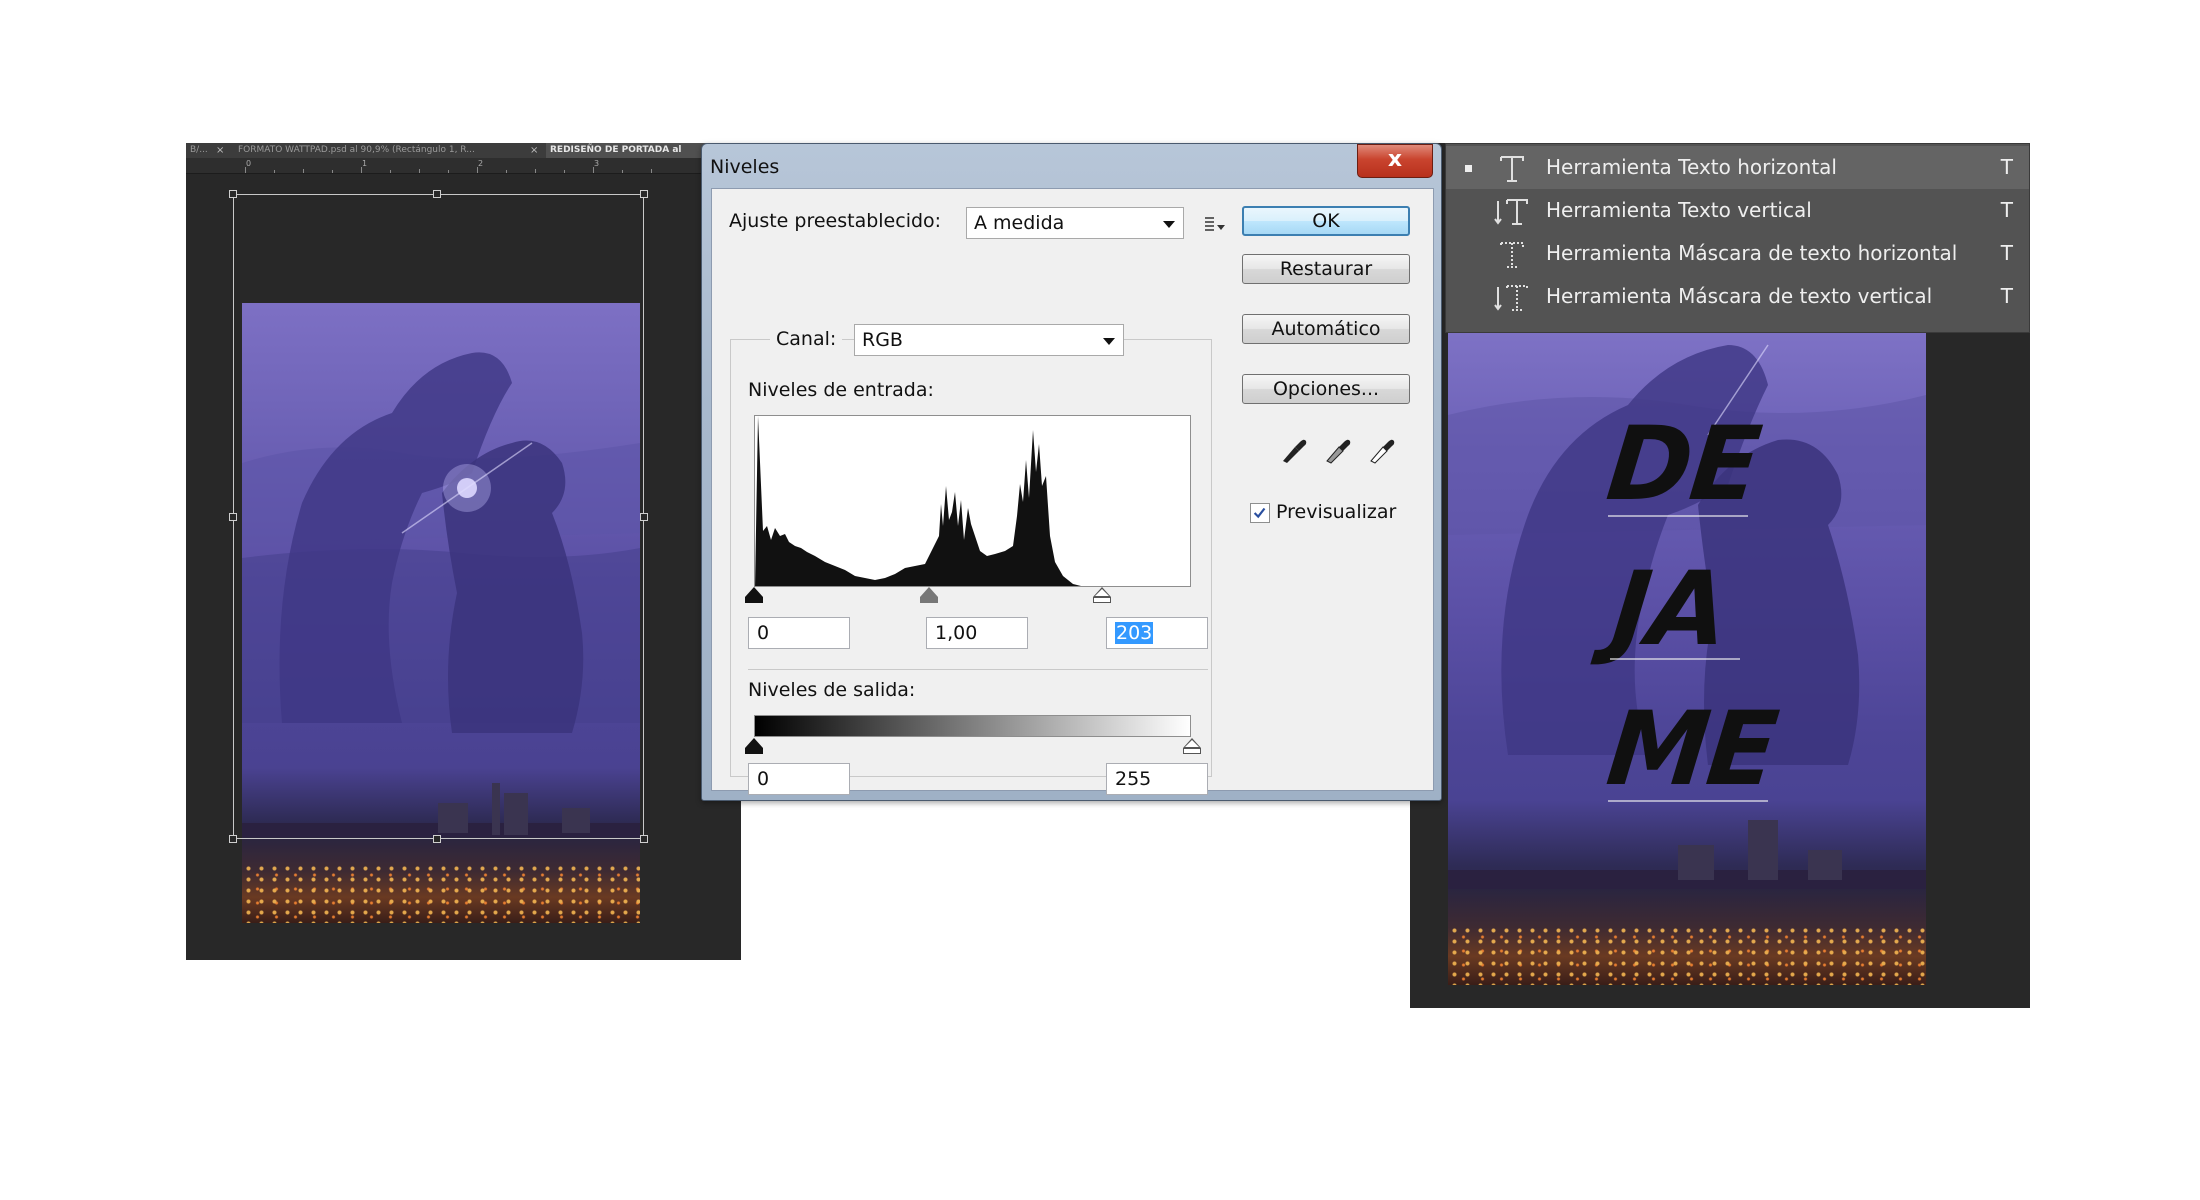 Image resolution: width=2200 pixels, height=1200 pixels. I want to click on input-white-field: 203, so click(1157, 633).